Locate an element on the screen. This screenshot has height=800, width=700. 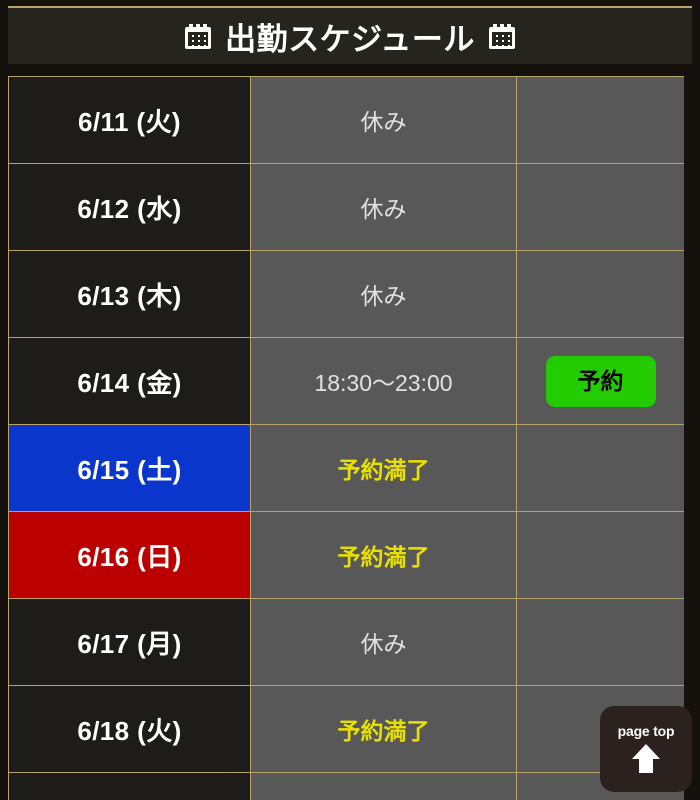
calendar-icon-left is located at coordinates (198, 36).